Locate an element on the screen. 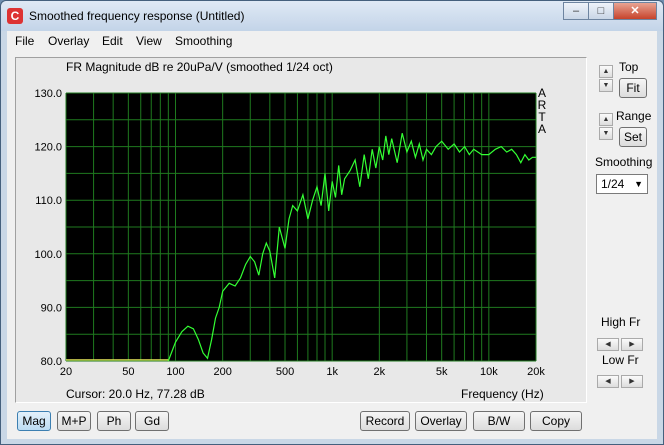 The width and height of the screenshot is (664, 445). low-fr-label: Low Fr is located at coordinates (620, 360).